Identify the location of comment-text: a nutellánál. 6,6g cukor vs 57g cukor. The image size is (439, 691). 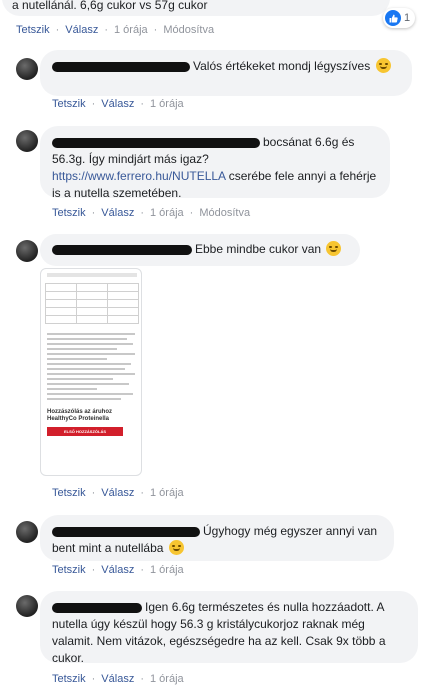
(110, 6).